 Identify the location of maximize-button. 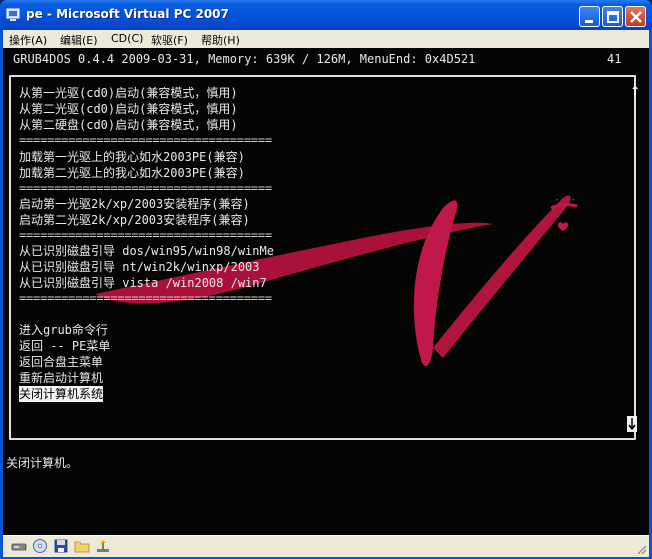
(612, 16).